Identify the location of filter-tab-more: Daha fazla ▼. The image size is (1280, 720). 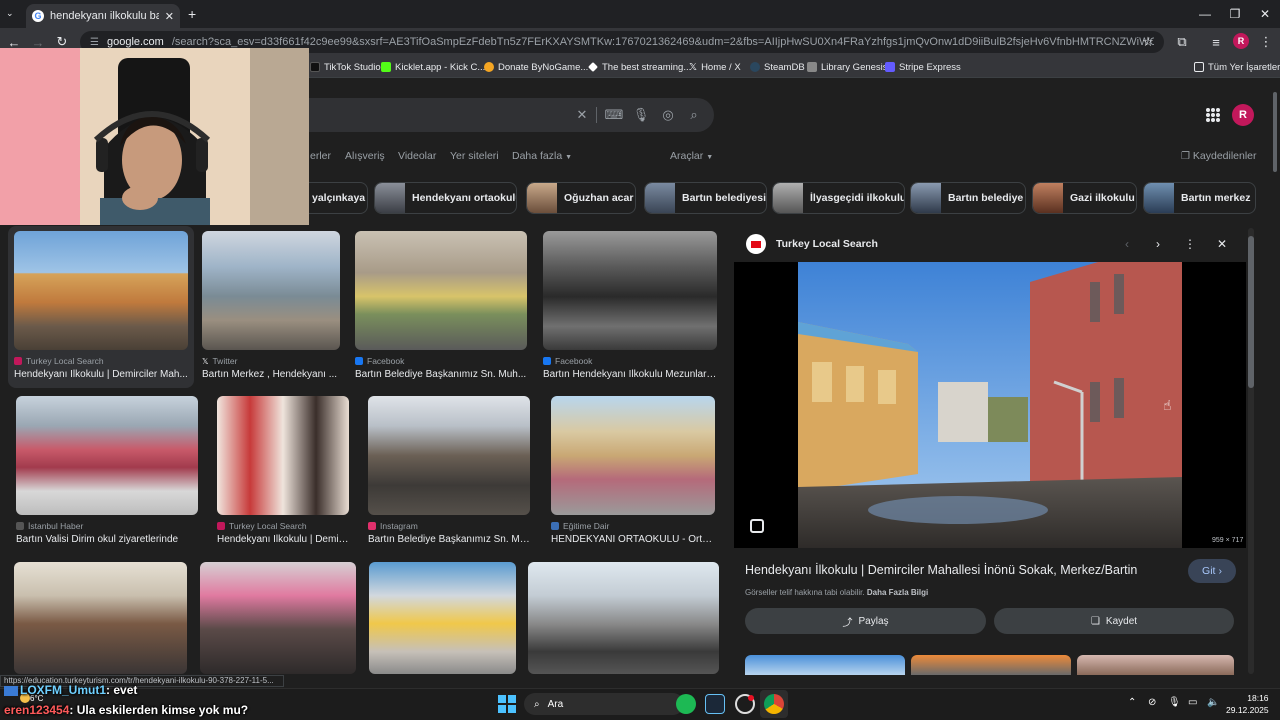
(542, 156).